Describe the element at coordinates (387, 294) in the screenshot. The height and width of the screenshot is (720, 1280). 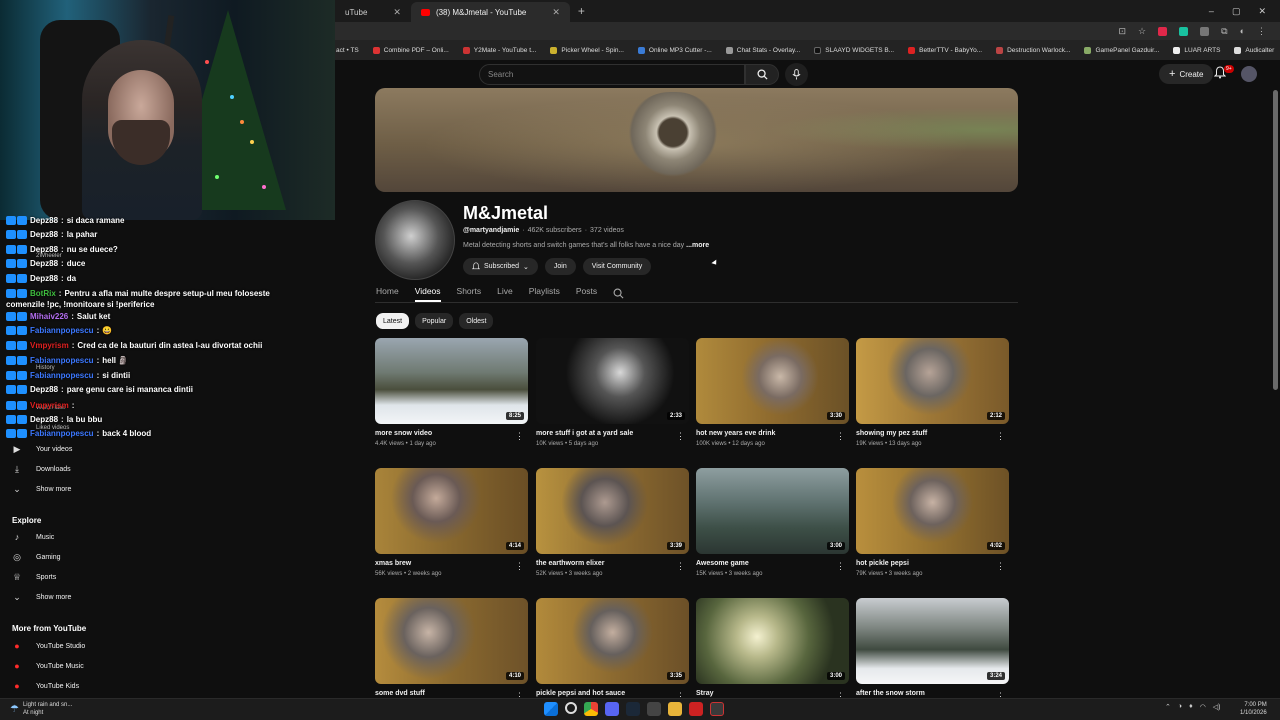
I see `tab-home: Home` at that location.